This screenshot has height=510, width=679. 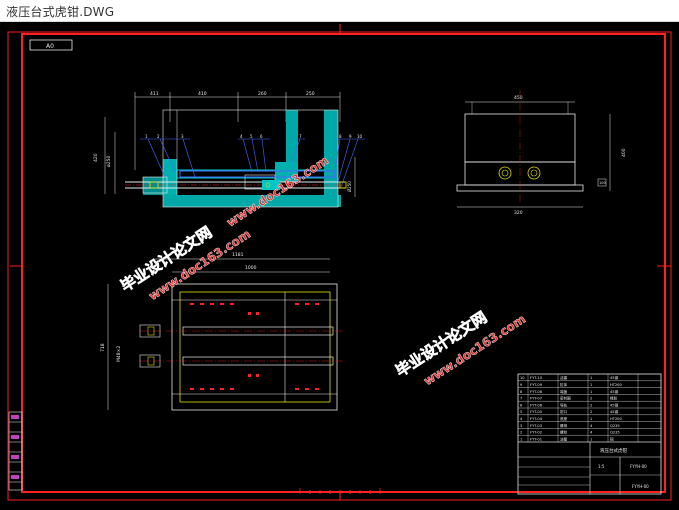 What do you see at coordinates (536, 419) in the screenshot?
I see `bom-cell-code: FYT-04` at bounding box center [536, 419].